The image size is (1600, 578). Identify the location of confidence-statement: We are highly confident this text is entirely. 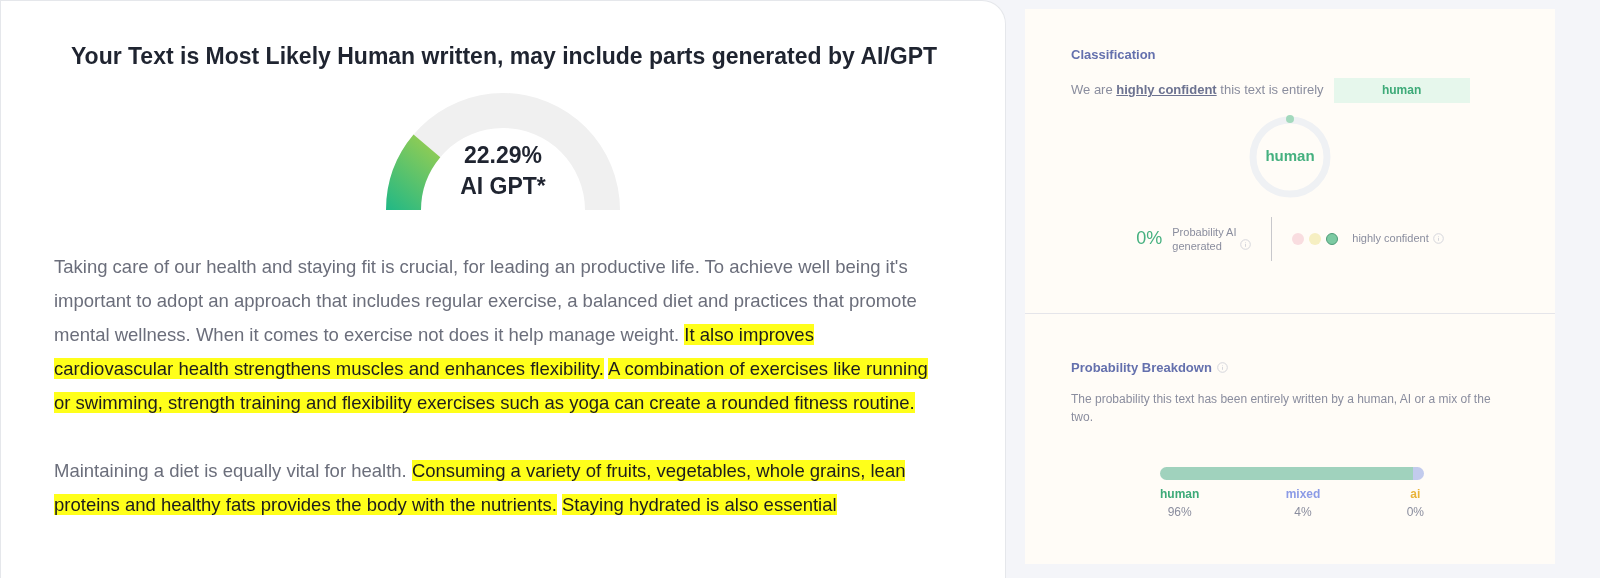
(1197, 90).